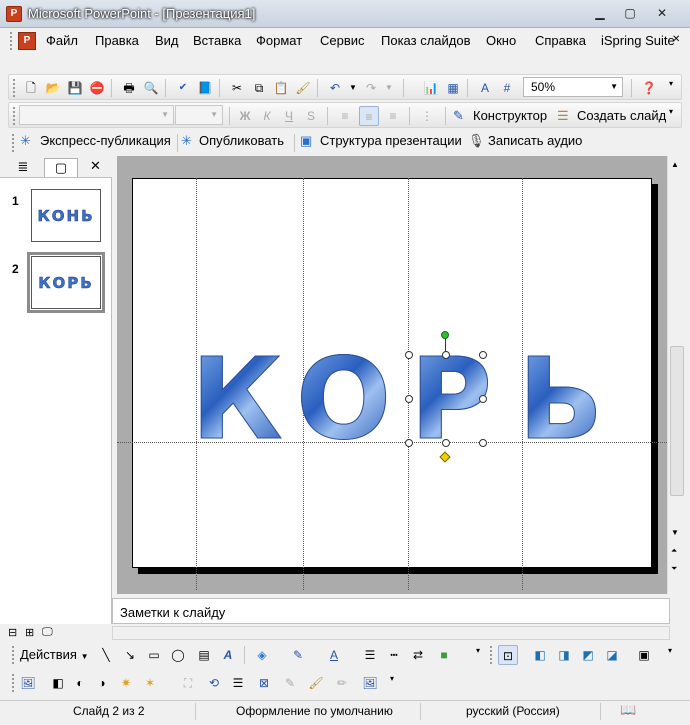 Image resolution: width=690 pixels, height=725 pixels. I want to click on oval-icon: ◯, so click(178, 655).